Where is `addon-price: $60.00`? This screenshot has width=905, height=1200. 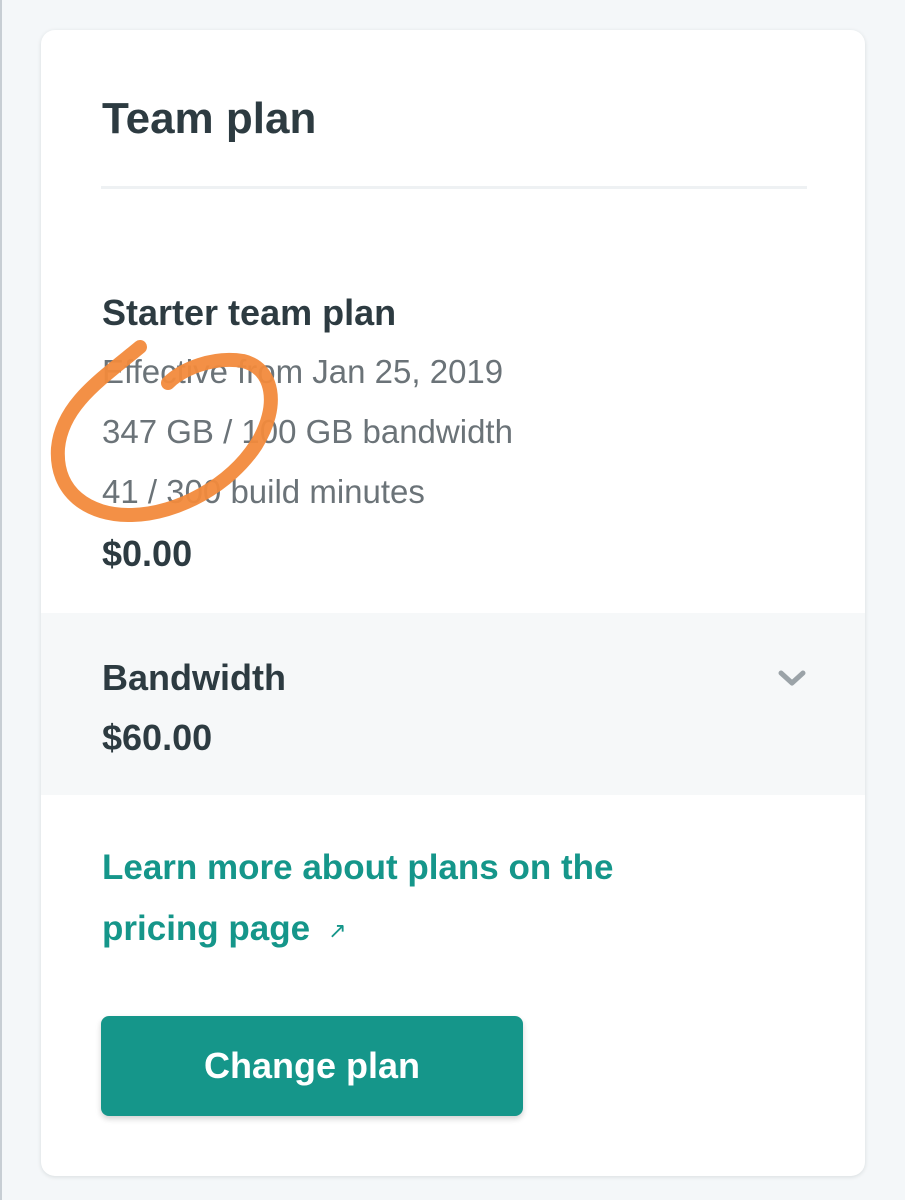
addon-price: $60.00 is located at coordinates (157, 737).